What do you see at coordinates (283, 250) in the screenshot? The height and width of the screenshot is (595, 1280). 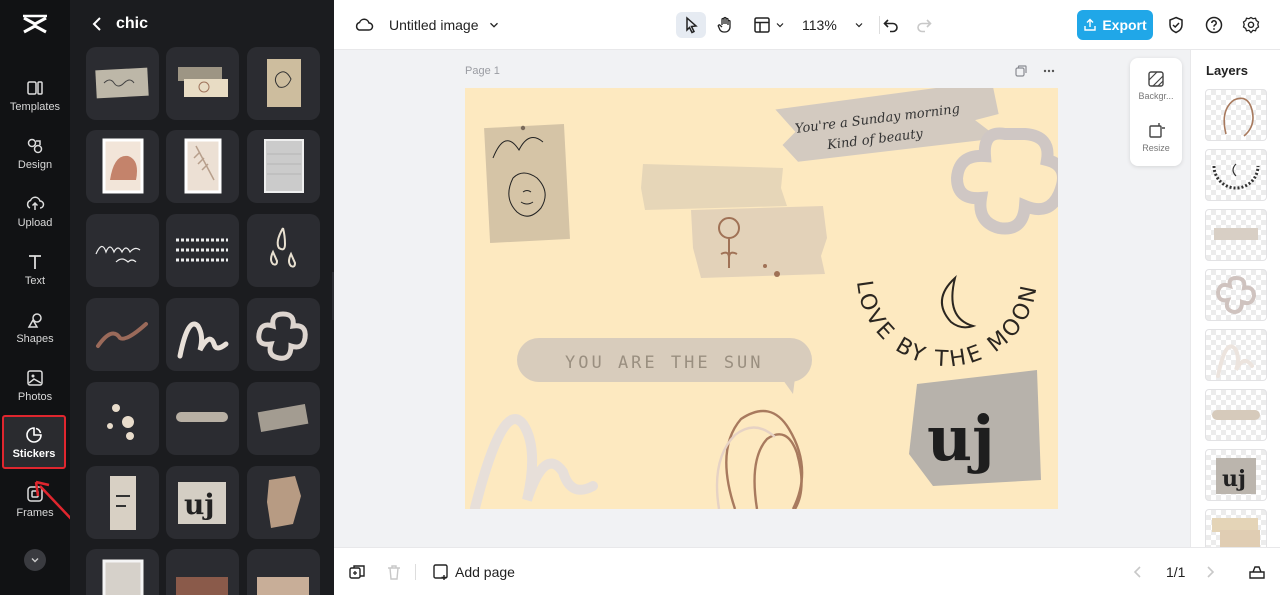 I see `sticker-water-drops` at bounding box center [283, 250].